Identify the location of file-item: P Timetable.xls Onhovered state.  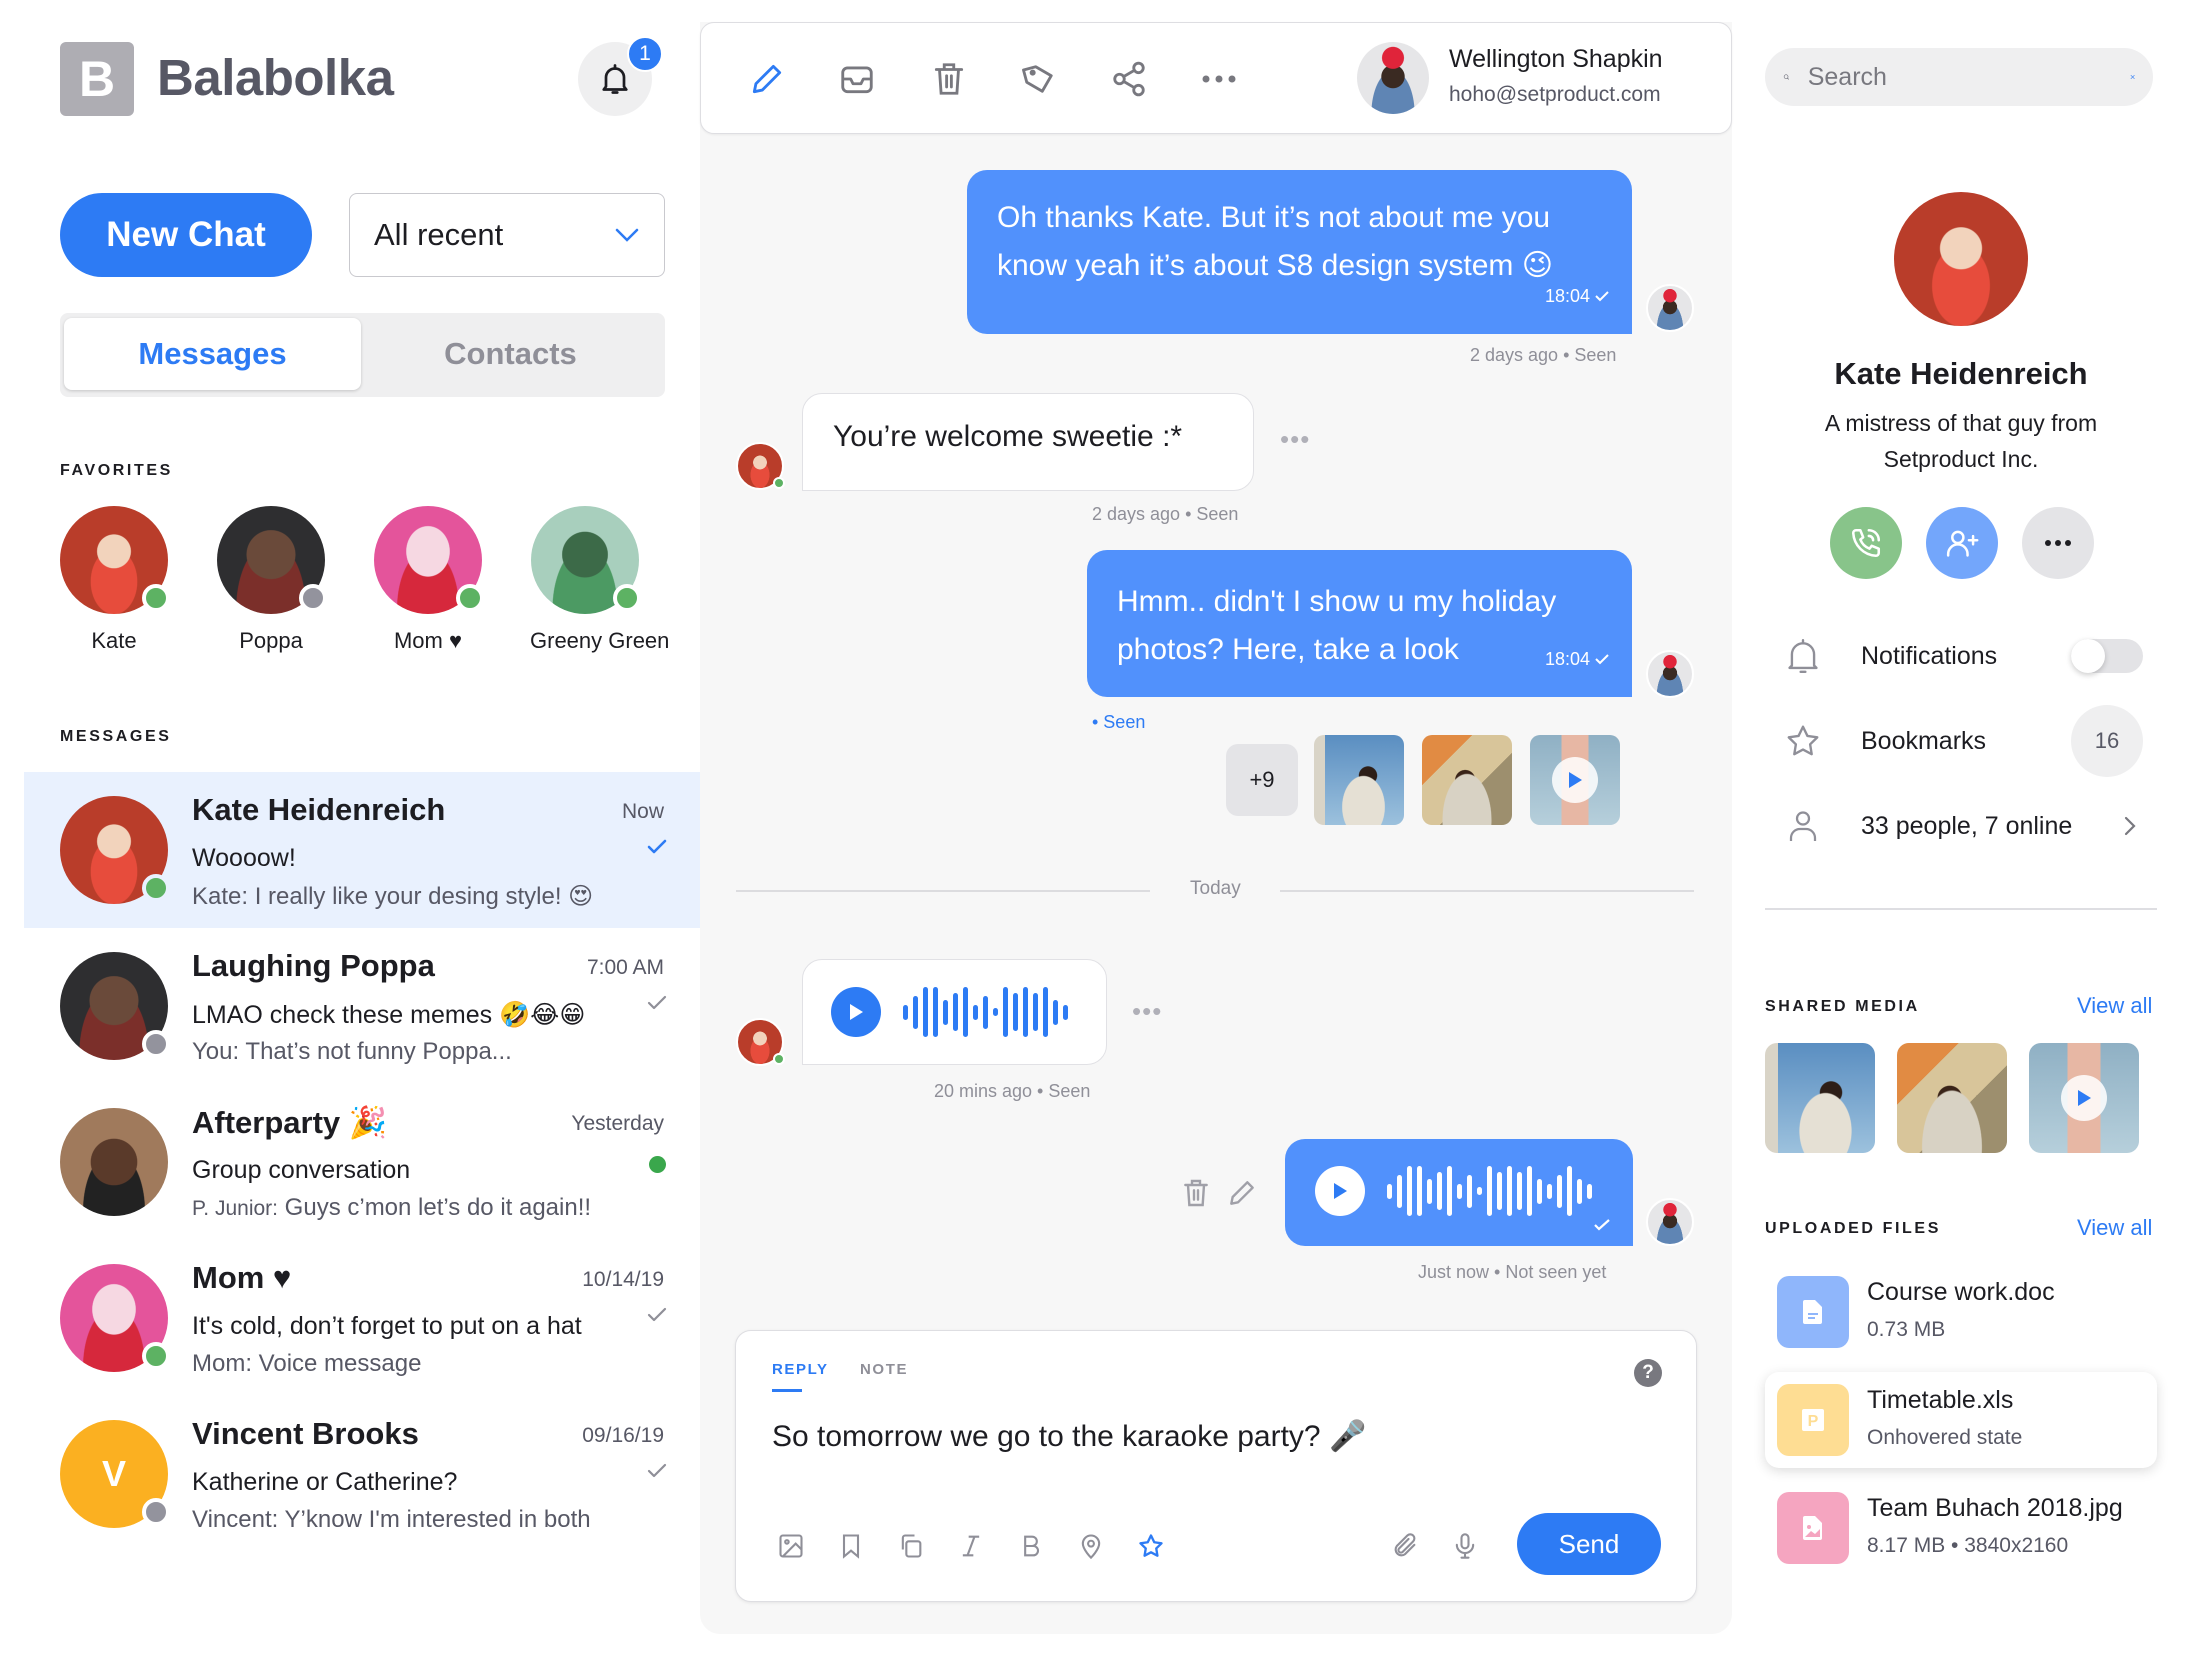
(1961, 1420).